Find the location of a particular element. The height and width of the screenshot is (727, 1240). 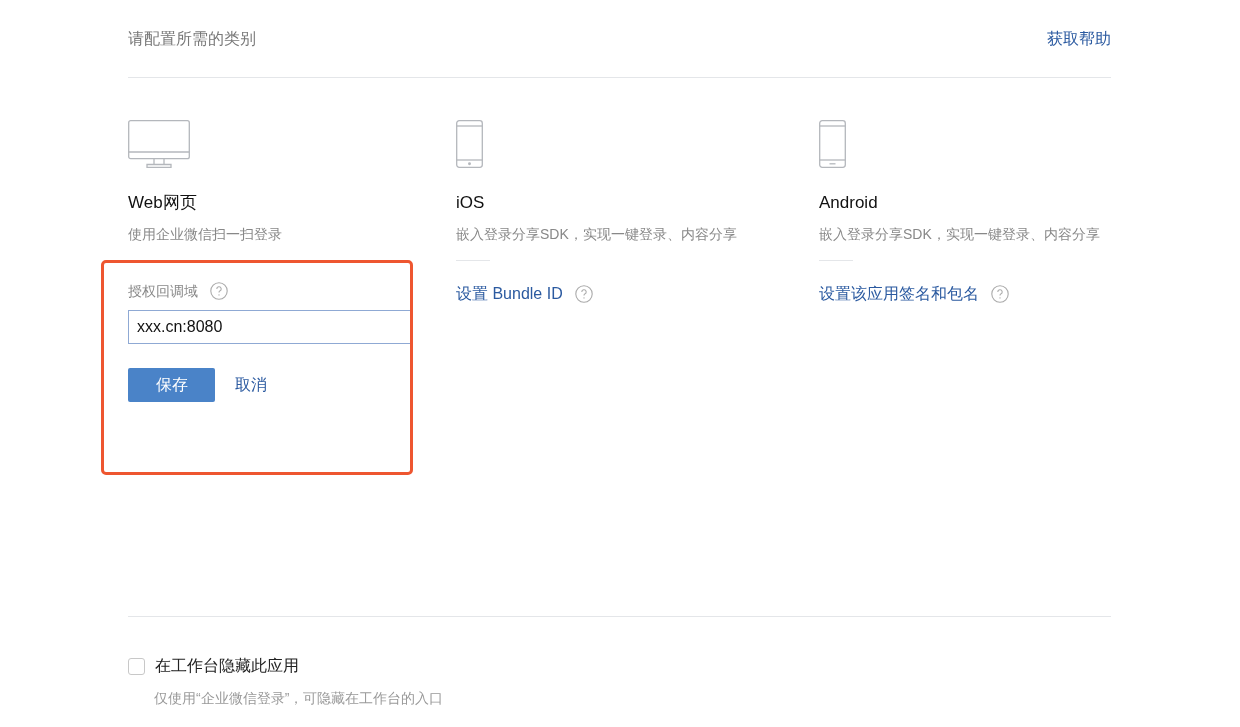

platform-description: 使用企业微信扫一扫登录 is located at coordinates (205, 234).